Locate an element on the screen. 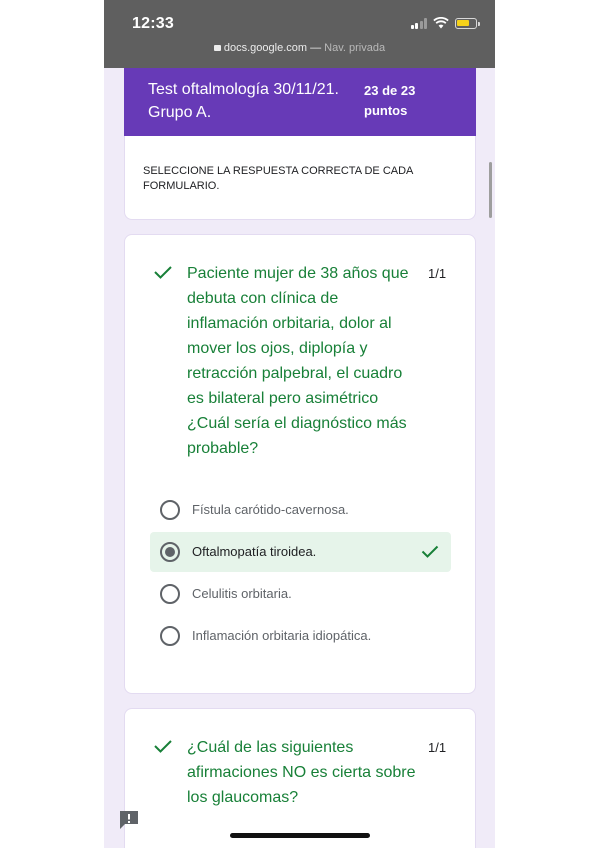 The height and width of the screenshot is (848, 599). answer-option: Fístula carótido-cavernosa. is located at coordinates (300, 510).